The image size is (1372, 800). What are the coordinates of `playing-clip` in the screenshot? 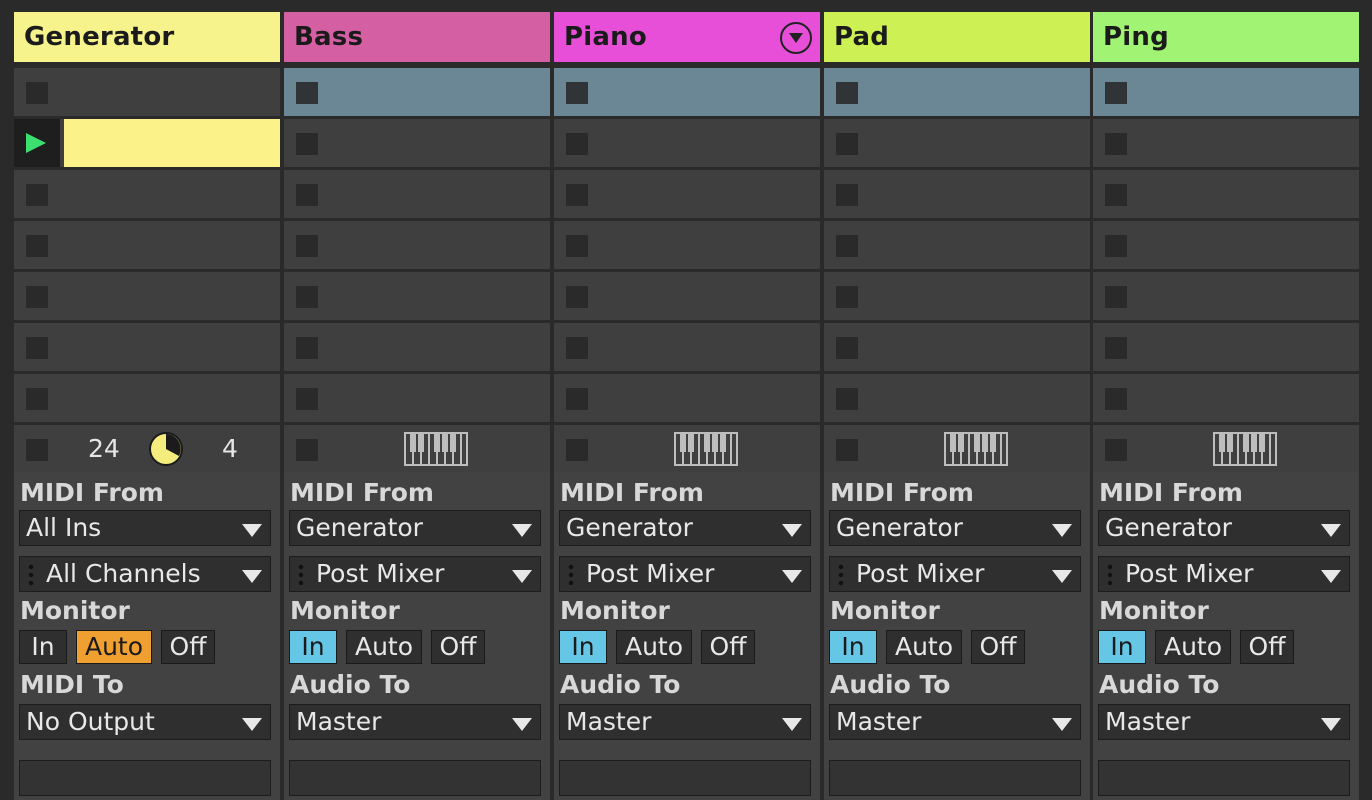 It's located at (172, 143).